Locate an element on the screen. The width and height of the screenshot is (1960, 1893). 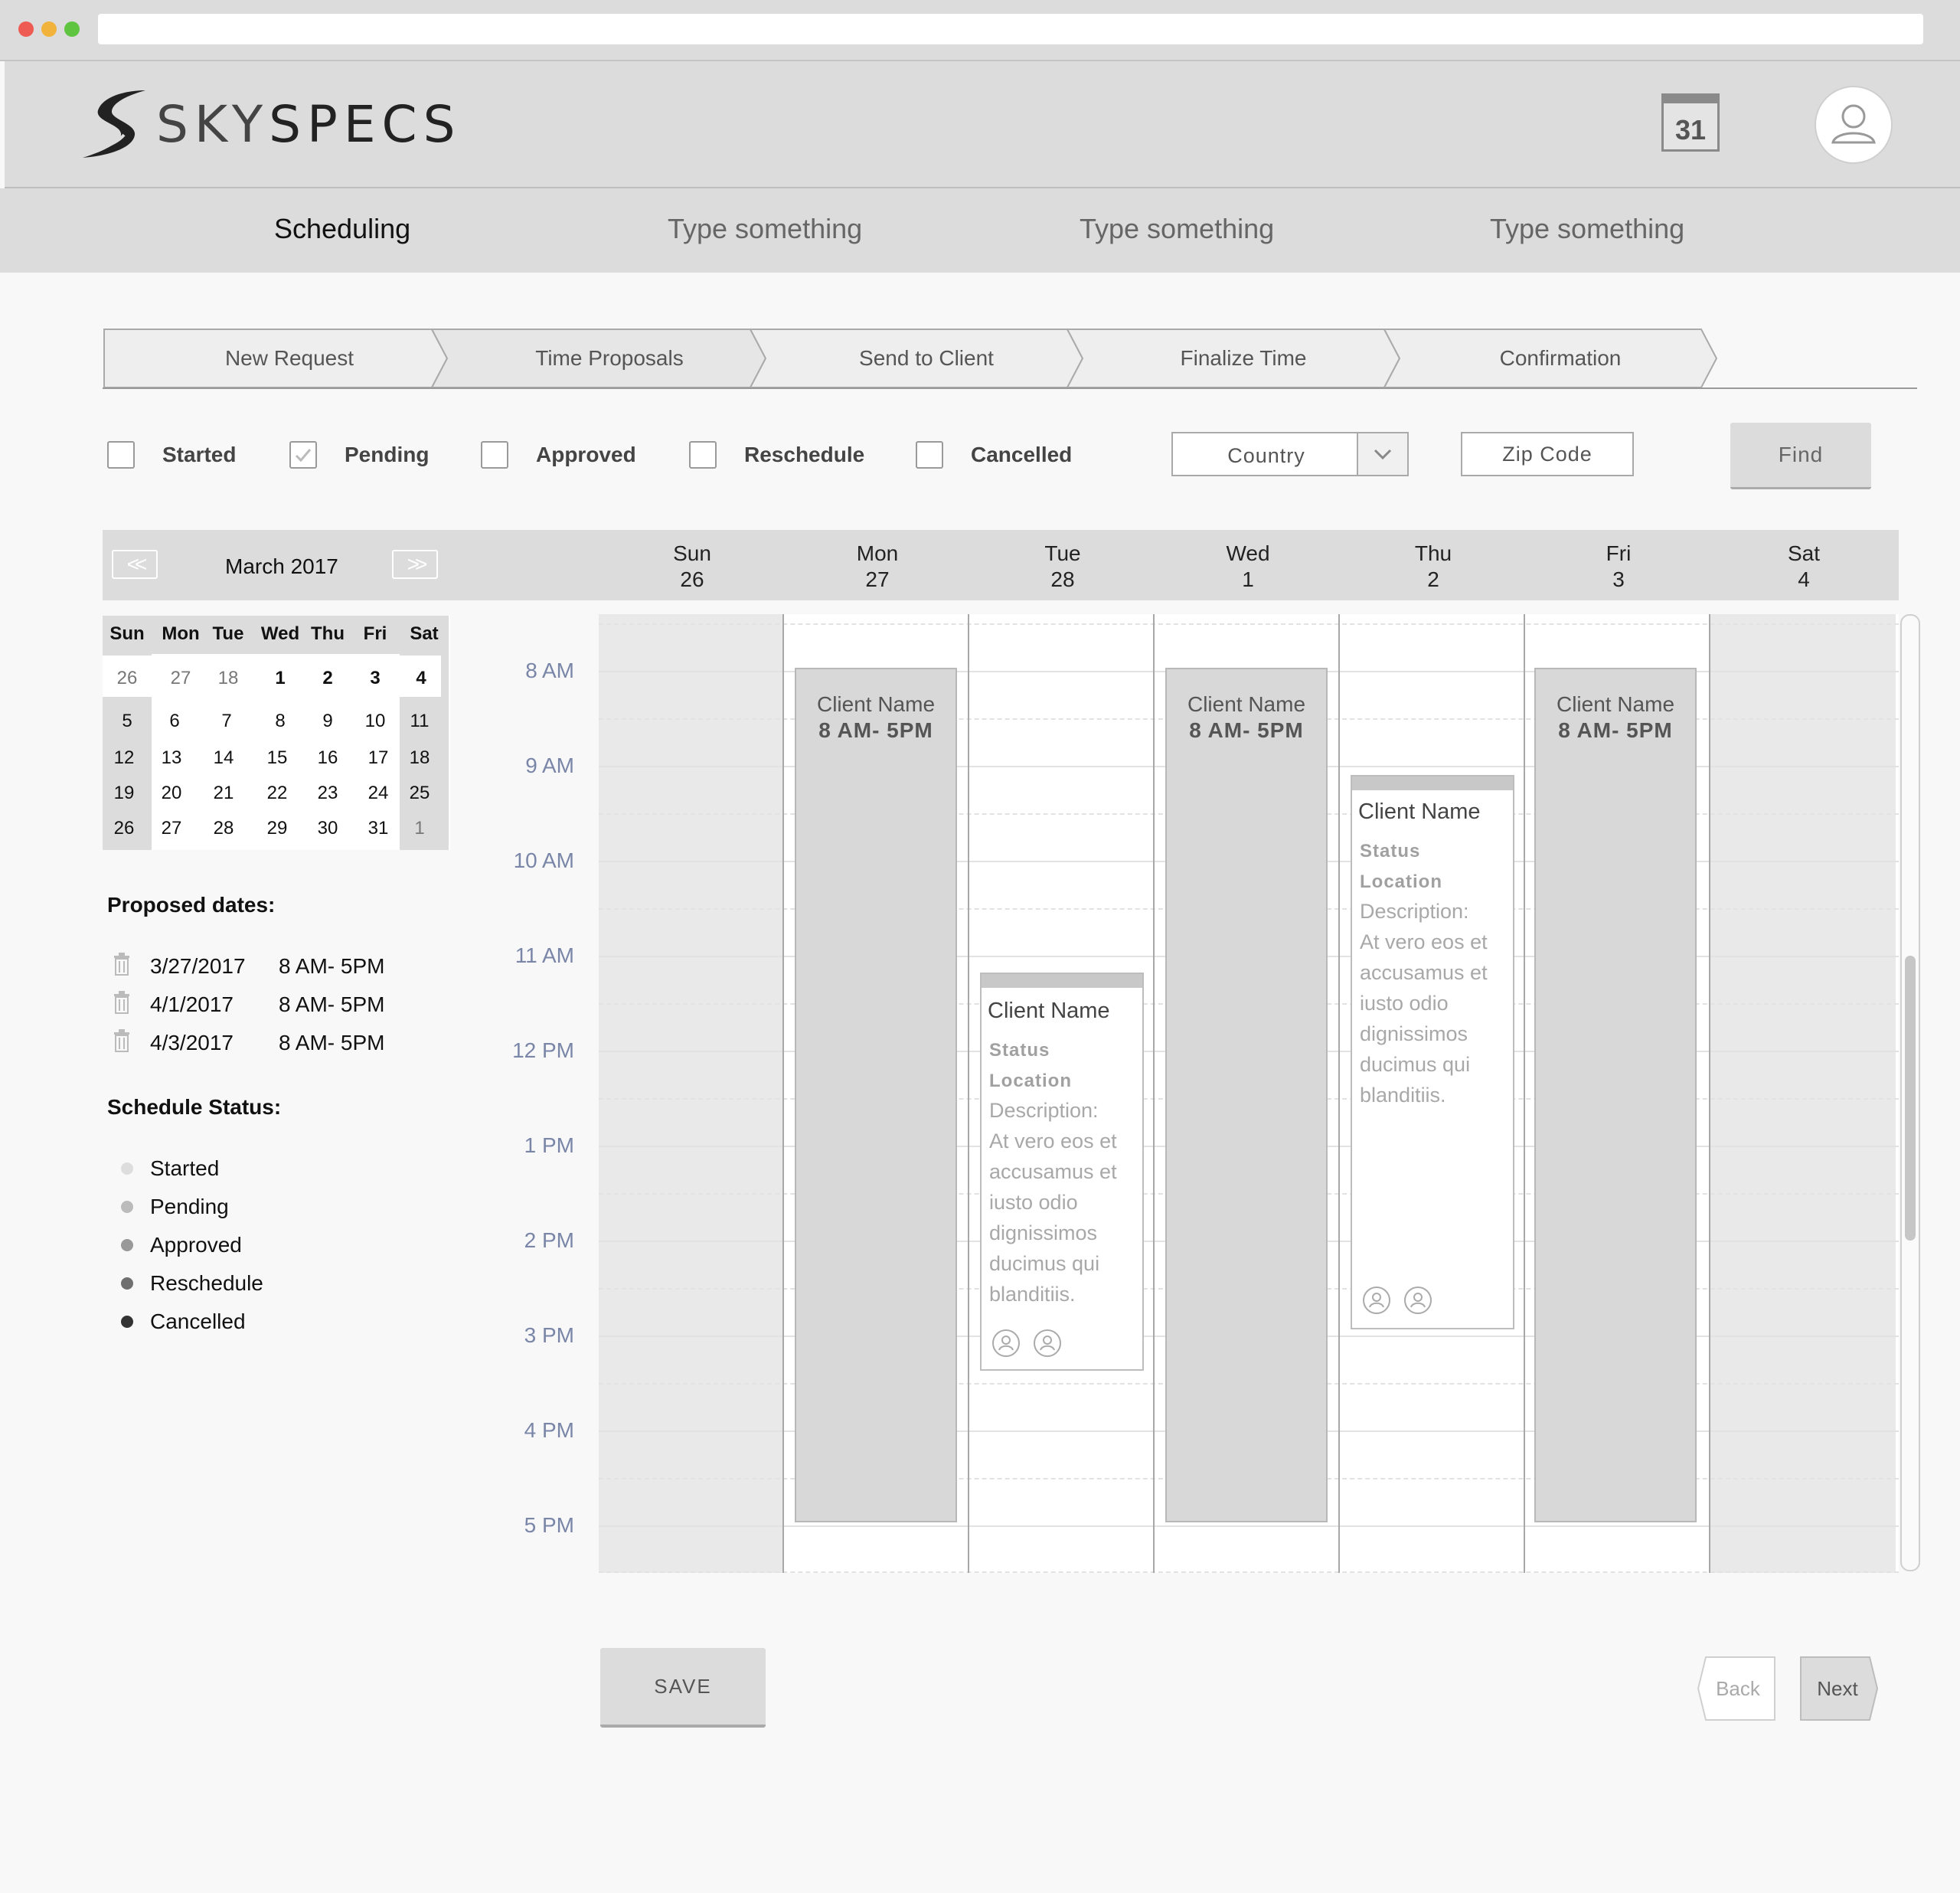
mini-day: 13 is located at coordinates (171, 758).